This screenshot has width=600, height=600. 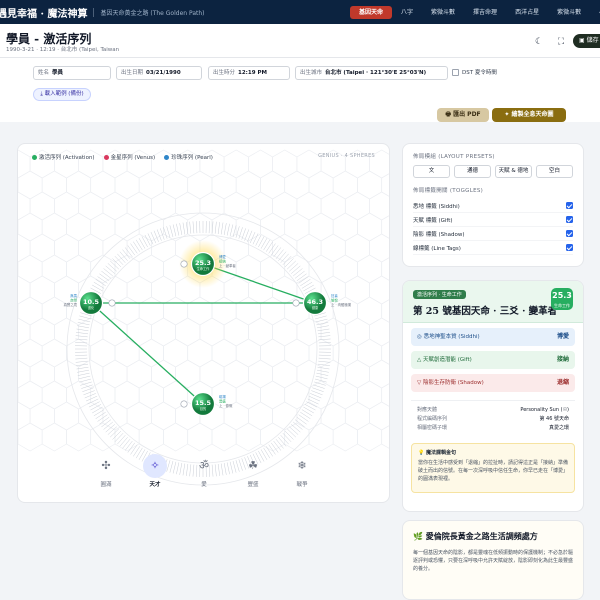 What do you see at coordinates (341, 304) in the screenshot?
I see `sphere-tag: 上 · 肉體極樂` at bounding box center [341, 304].